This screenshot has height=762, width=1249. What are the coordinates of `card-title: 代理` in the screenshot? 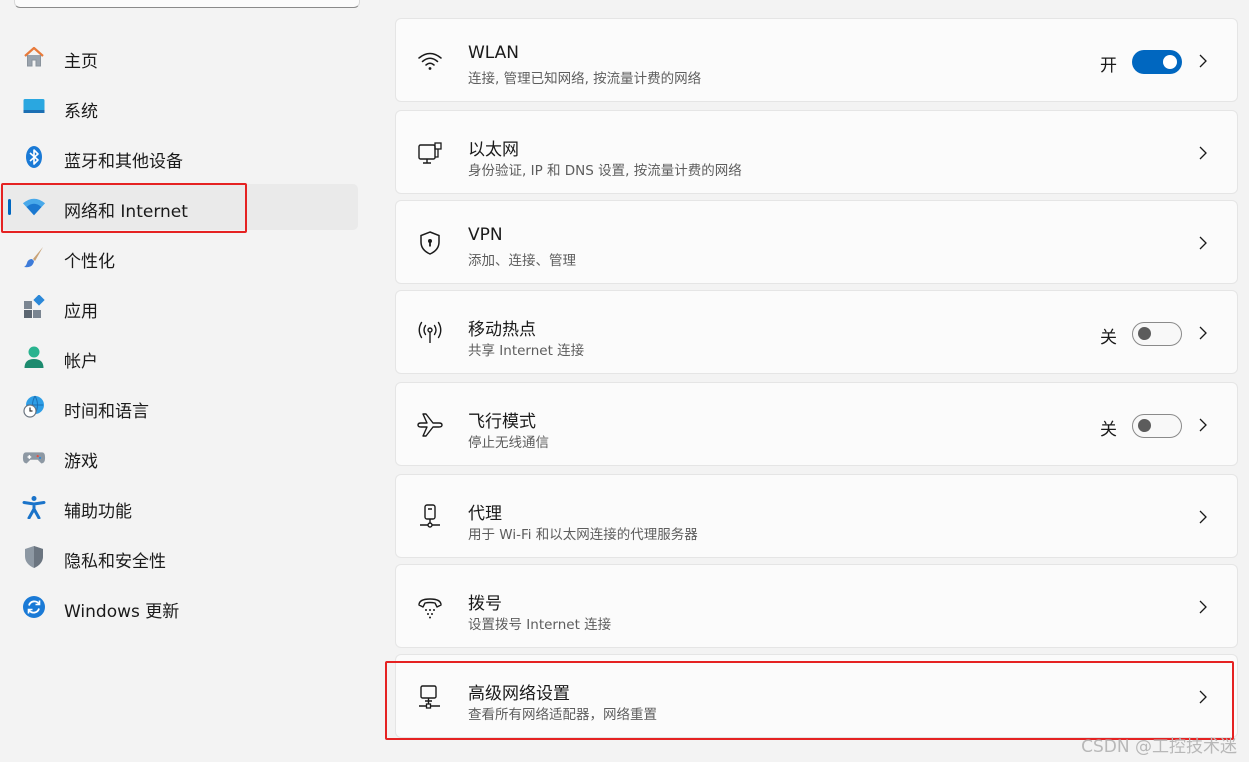 It's located at (485, 514).